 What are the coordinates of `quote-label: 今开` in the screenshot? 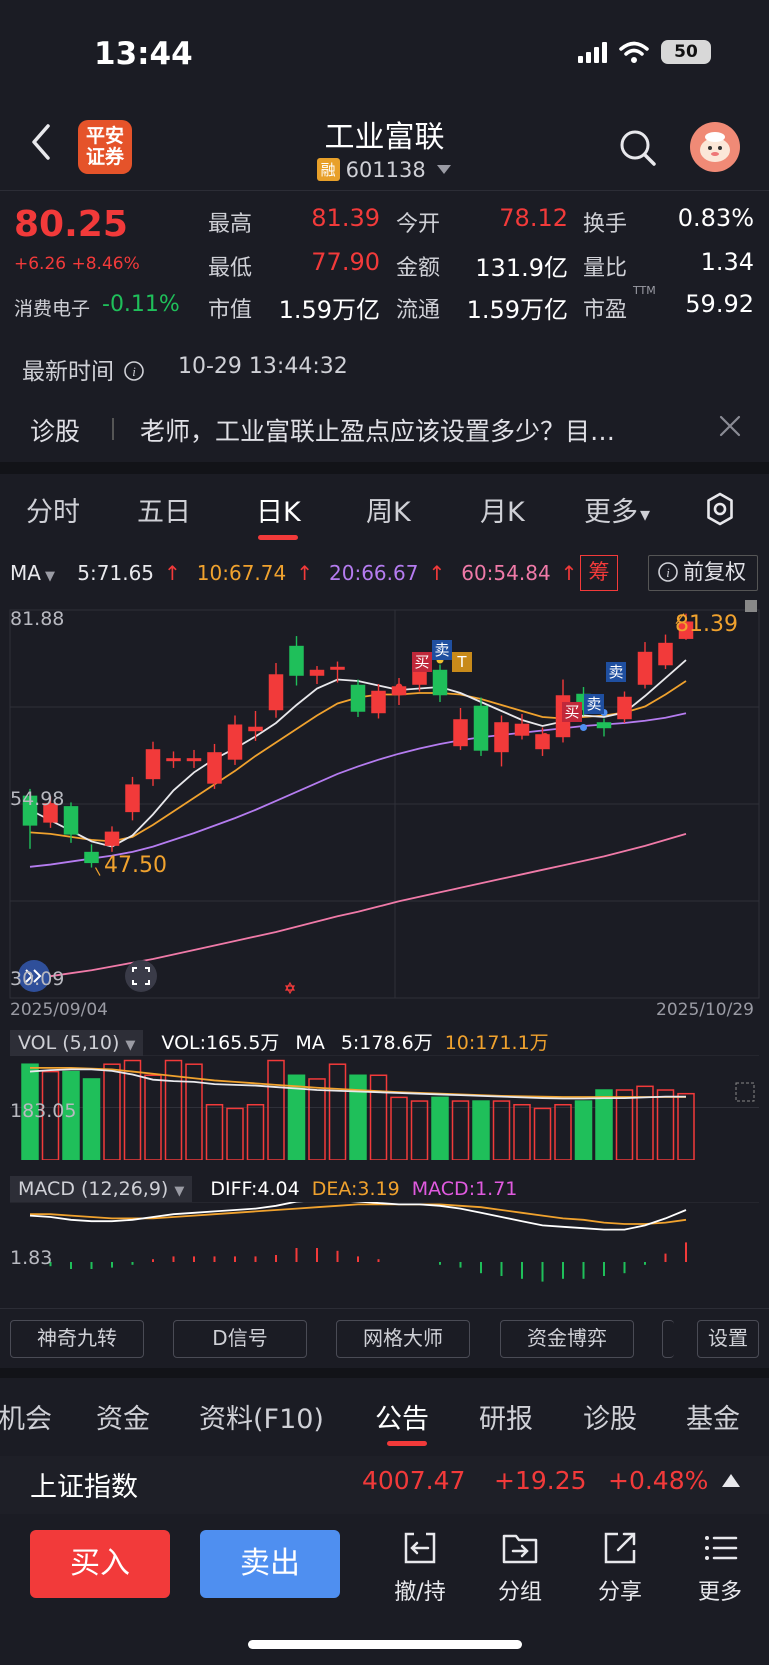 It's located at (418, 224).